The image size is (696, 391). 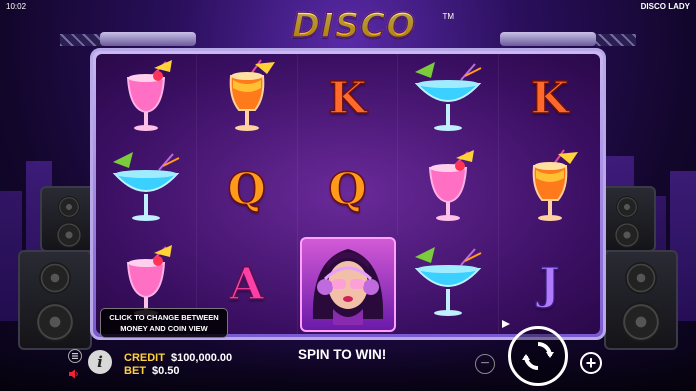 I want to click on tooltip-line-2: MONEY AND COIN VIEW, so click(x=164, y=328).